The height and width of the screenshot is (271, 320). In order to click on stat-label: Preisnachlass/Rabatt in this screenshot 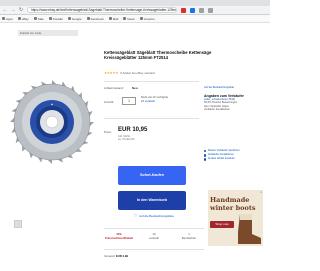, I will do `click(119, 237)`.